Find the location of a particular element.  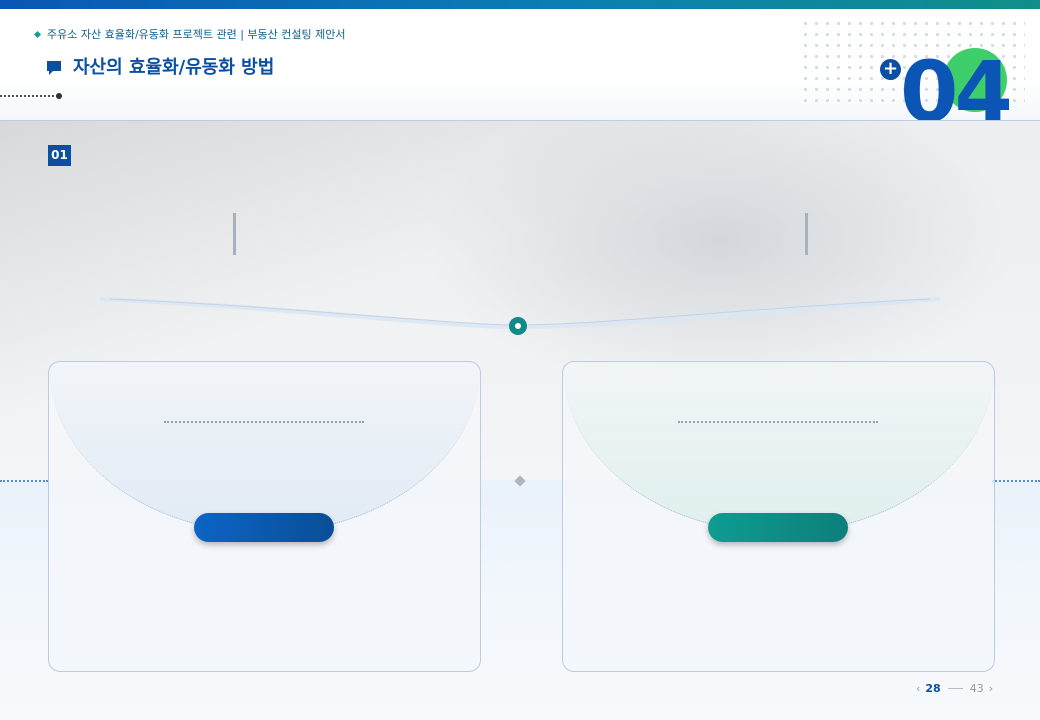

pagination: ‹ 28 43 › is located at coordinates (954, 688).